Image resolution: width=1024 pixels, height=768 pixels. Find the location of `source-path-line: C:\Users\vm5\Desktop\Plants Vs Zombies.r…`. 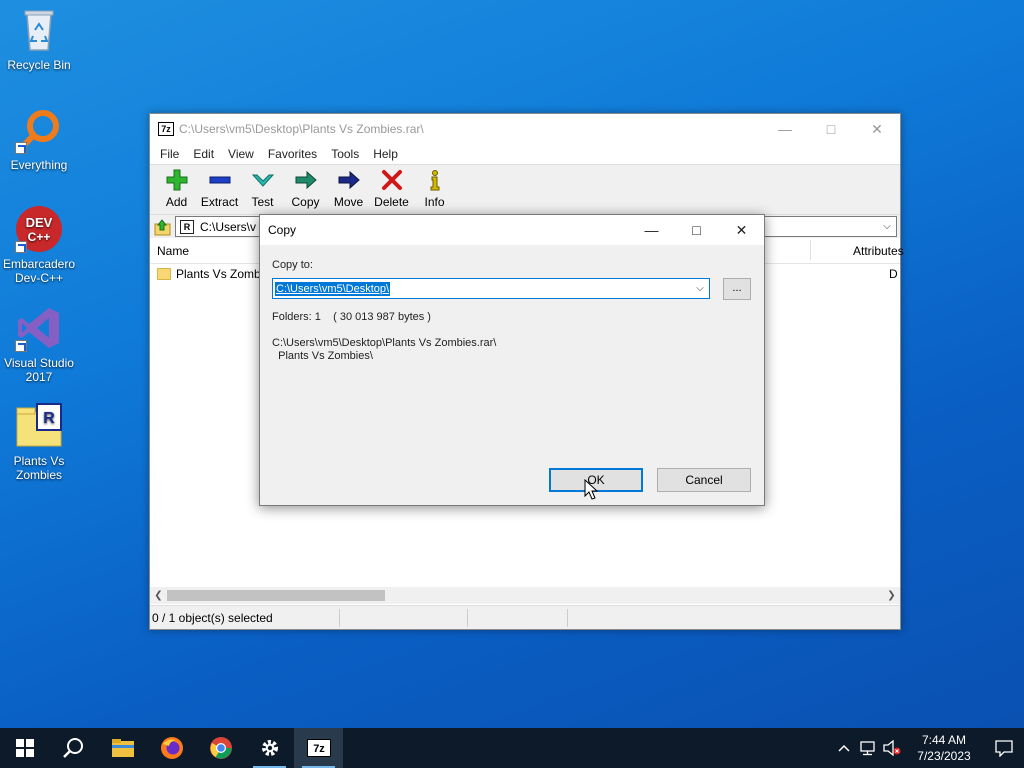

source-path-line: C:\Users\vm5\Desktop\Plants Vs Zombies.r… is located at coordinates (384, 343).